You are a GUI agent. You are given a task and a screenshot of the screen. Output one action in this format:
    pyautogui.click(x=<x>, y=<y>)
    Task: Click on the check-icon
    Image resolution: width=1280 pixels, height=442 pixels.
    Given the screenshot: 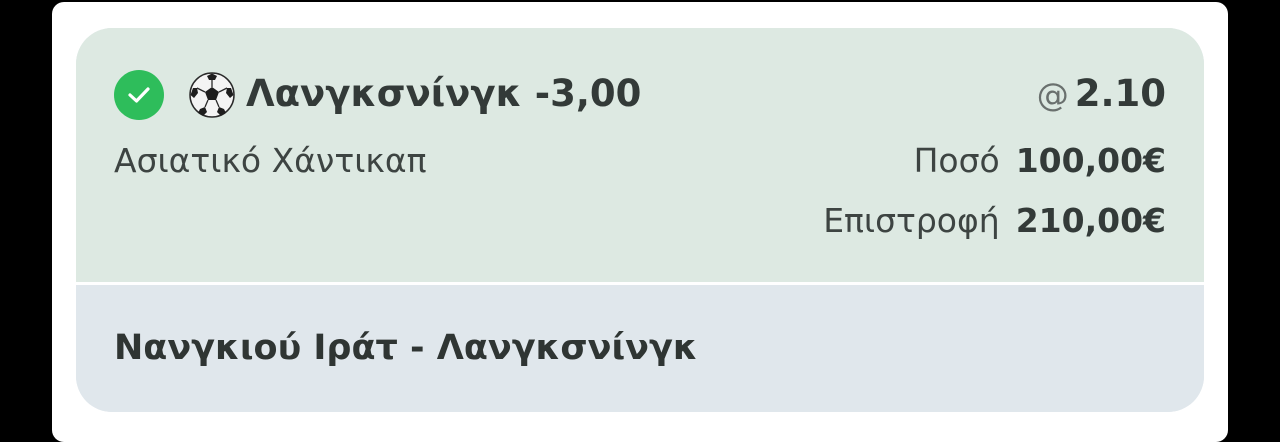 What is the action you would take?
    pyautogui.click(x=139, y=95)
    